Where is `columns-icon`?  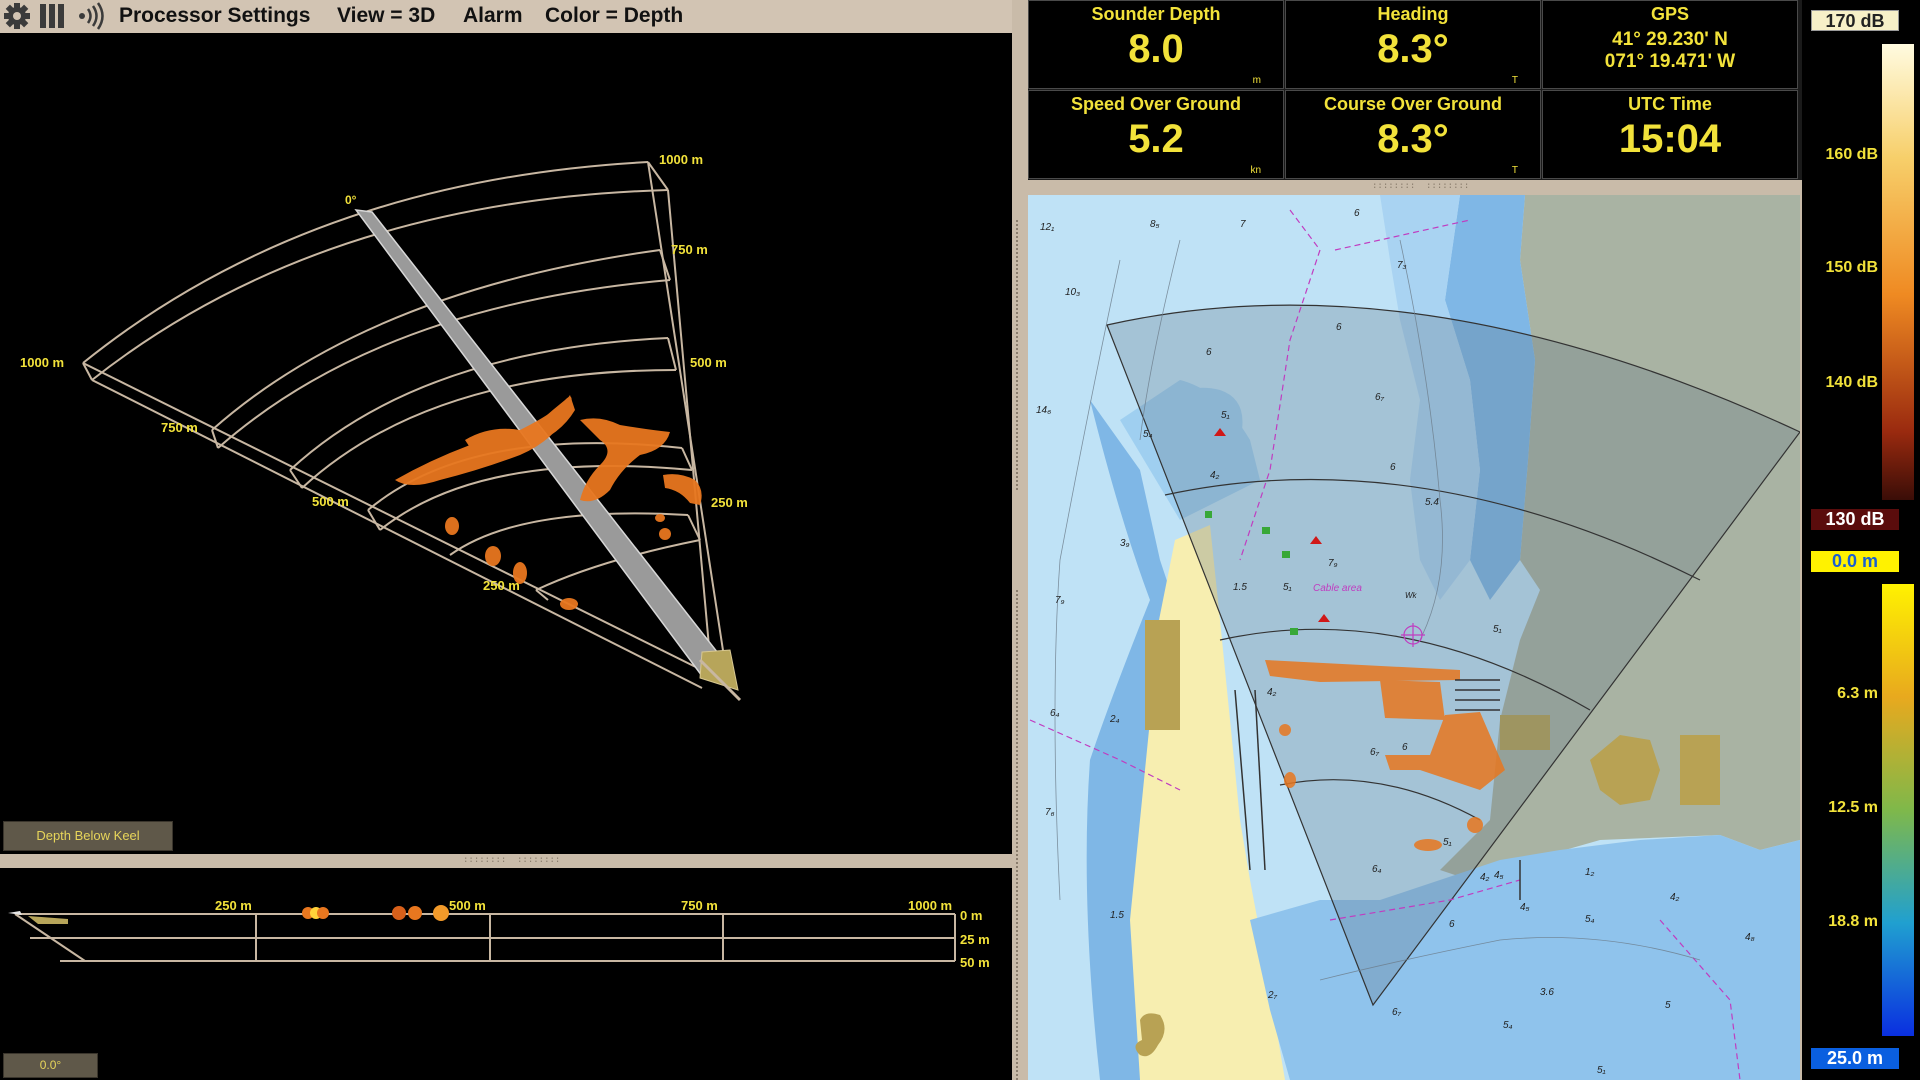
columns-icon is located at coordinates (52, 16).